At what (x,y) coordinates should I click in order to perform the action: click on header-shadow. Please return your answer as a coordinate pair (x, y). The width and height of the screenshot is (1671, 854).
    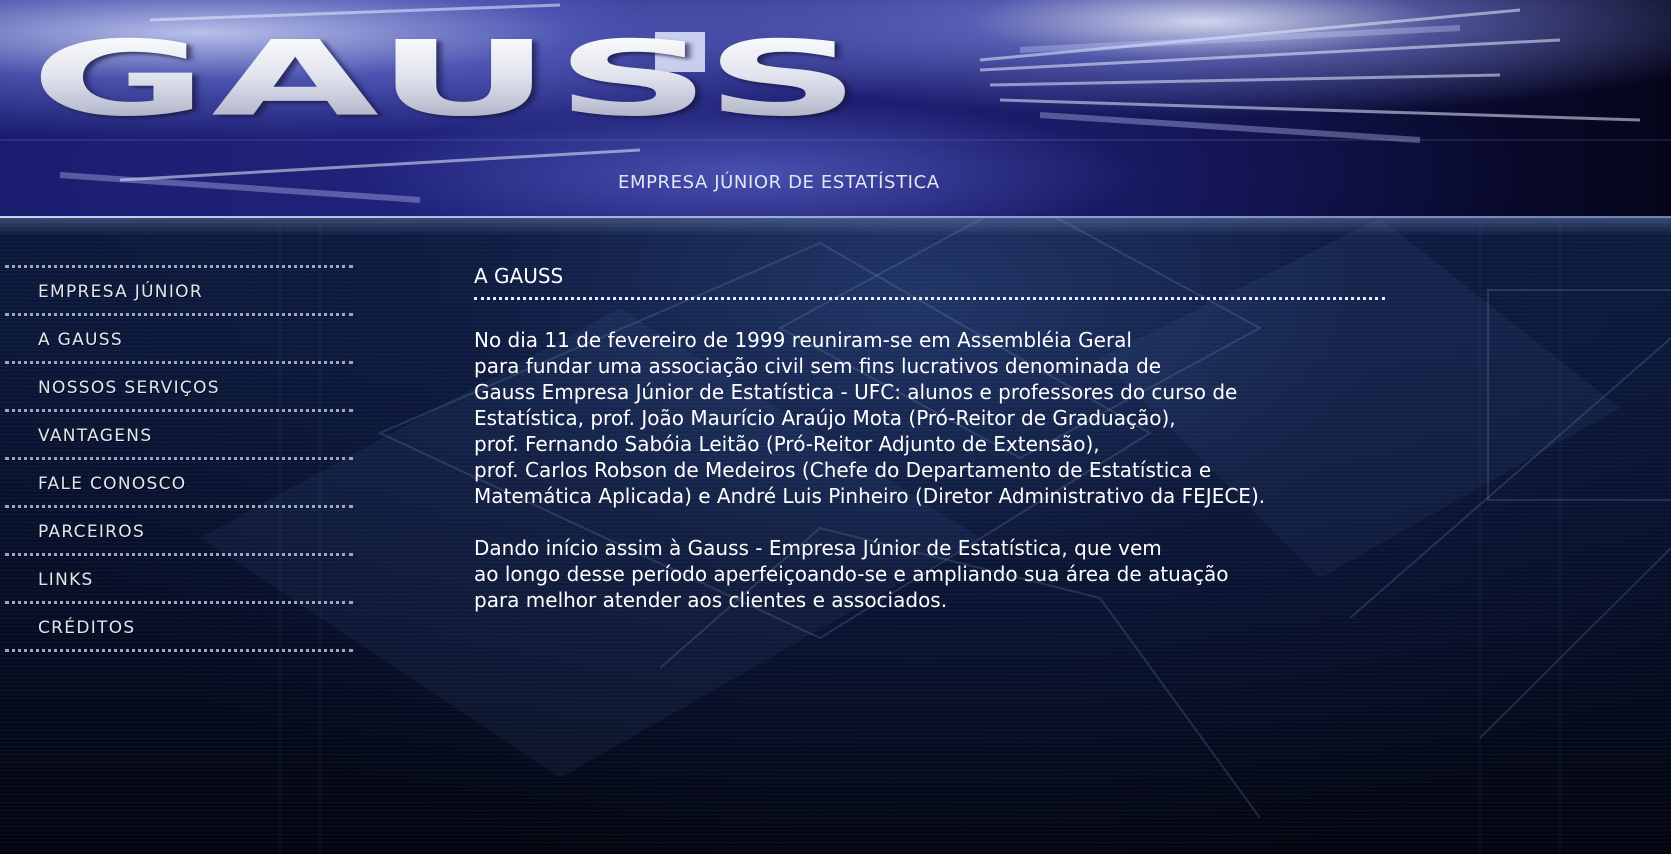
    Looking at the image, I should click on (835, 227).